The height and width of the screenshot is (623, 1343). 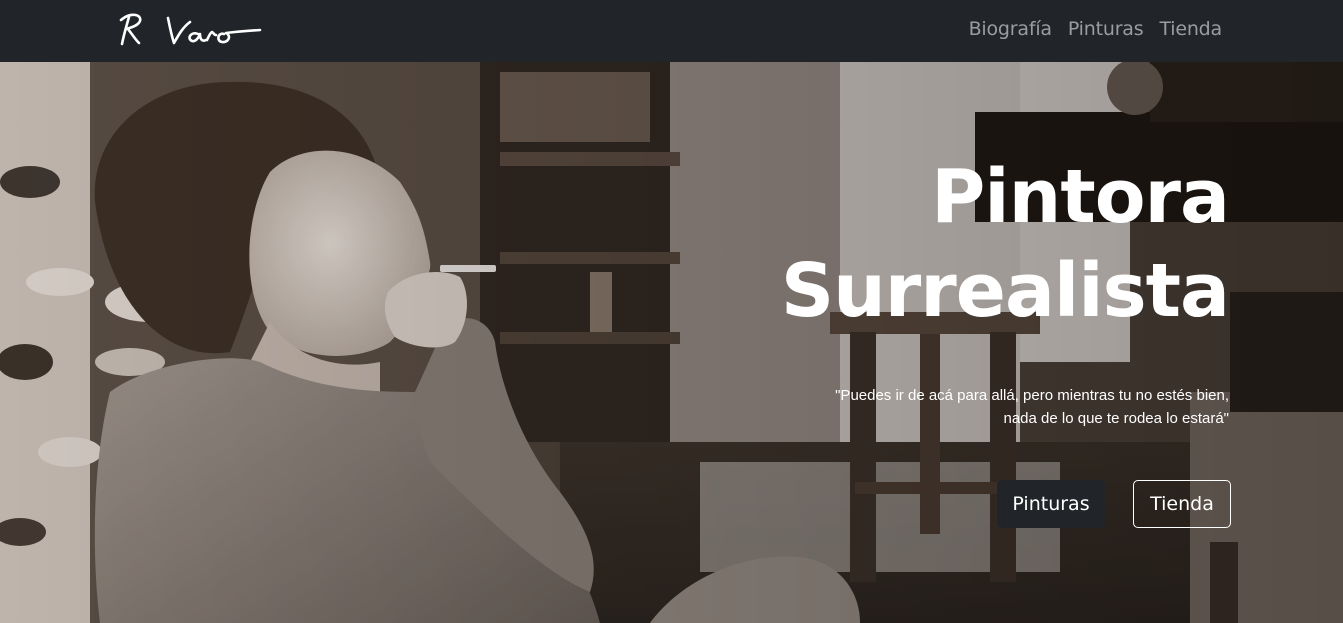 What do you see at coordinates (1190, 29) in the screenshot?
I see `nav-link-tienda: Tienda` at bounding box center [1190, 29].